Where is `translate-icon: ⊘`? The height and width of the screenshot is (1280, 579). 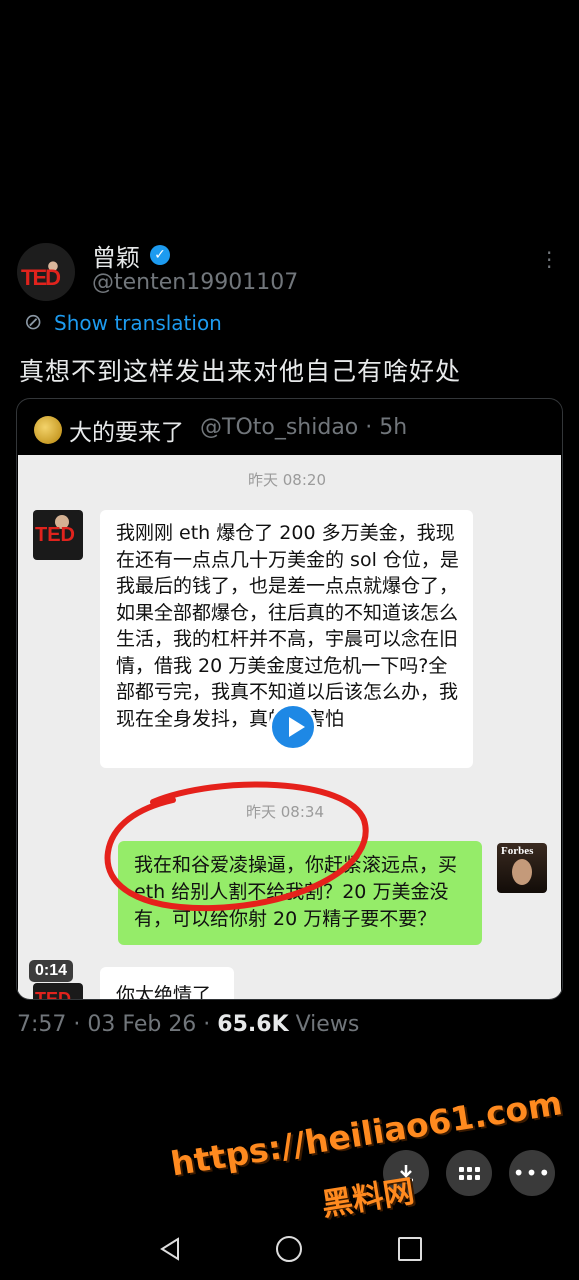 translate-icon: ⊘ is located at coordinates (33, 322).